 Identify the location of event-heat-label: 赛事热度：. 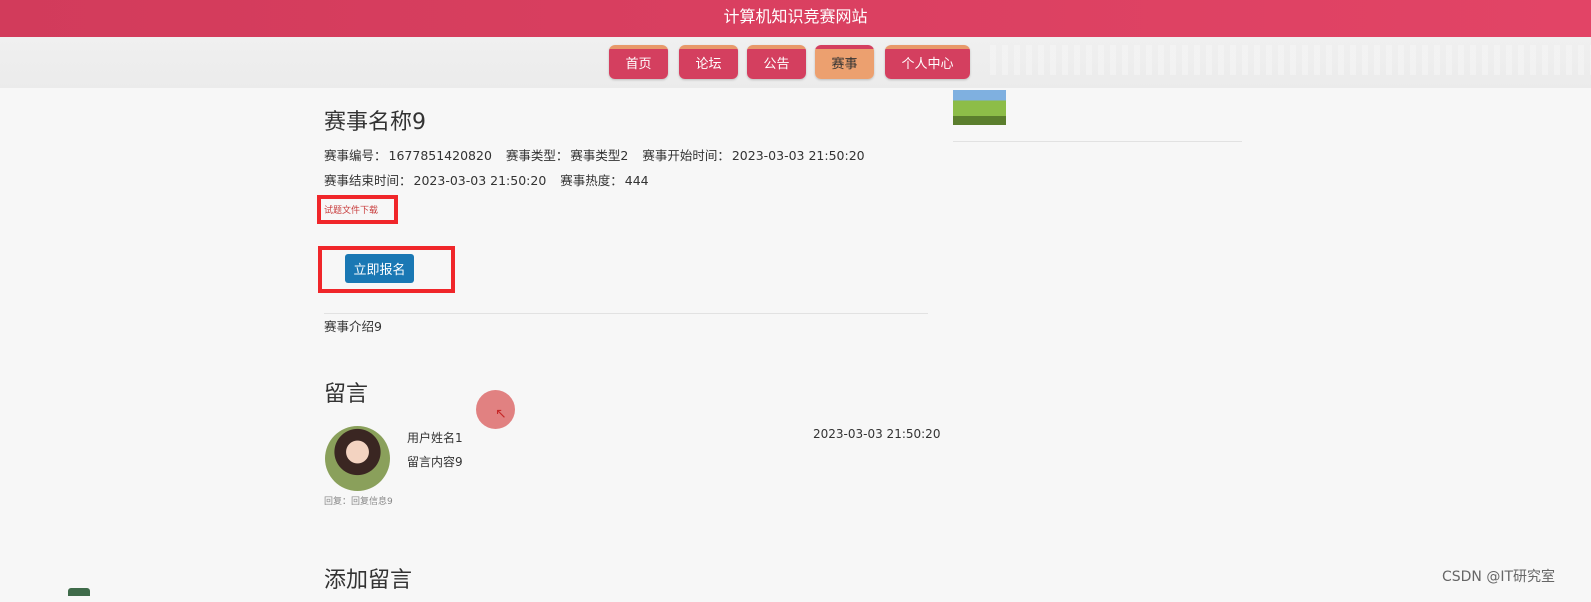
(591, 180).